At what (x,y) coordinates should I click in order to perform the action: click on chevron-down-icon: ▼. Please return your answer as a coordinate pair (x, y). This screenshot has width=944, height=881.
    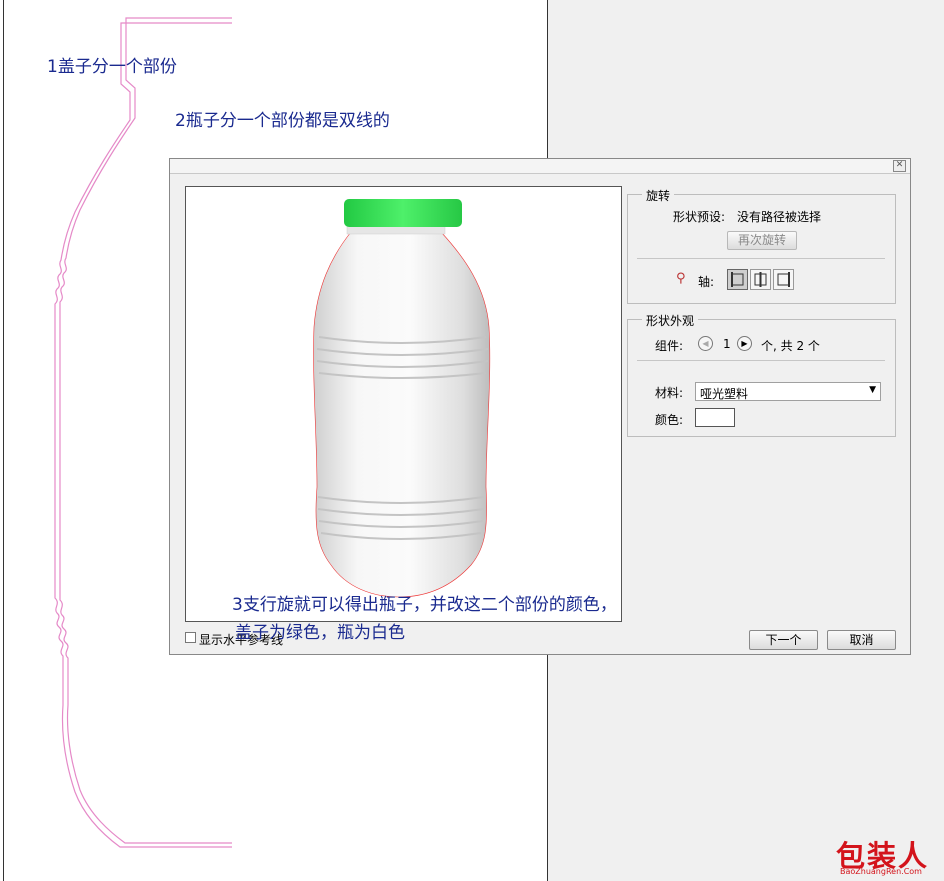
    Looking at the image, I should click on (872, 390).